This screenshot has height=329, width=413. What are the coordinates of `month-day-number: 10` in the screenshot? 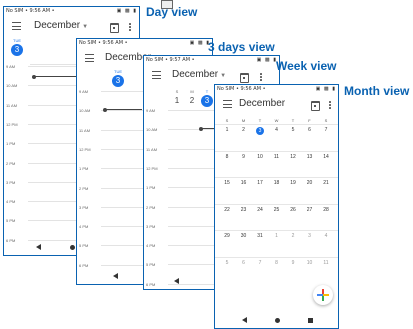 It's located at (260, 156).